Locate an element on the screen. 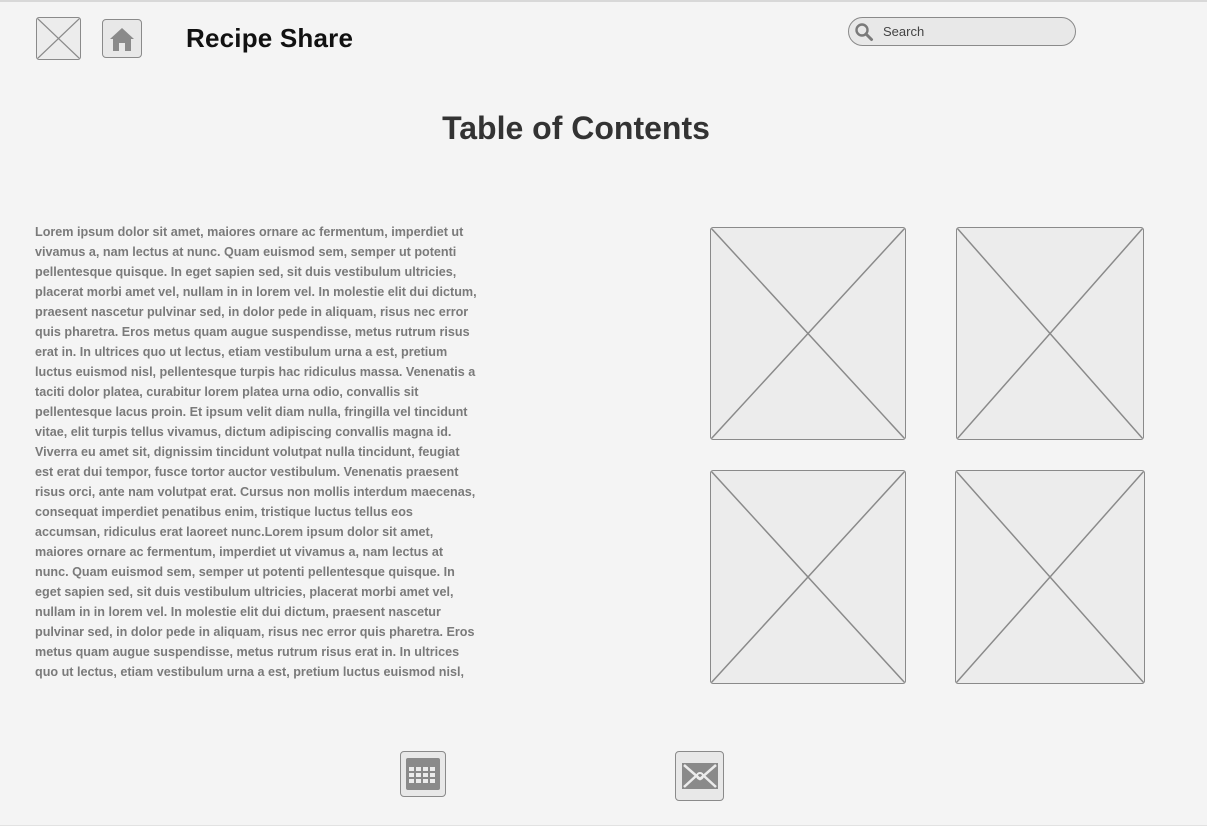  logo-image-placeholder-icon is located at coordinates (58, 38).